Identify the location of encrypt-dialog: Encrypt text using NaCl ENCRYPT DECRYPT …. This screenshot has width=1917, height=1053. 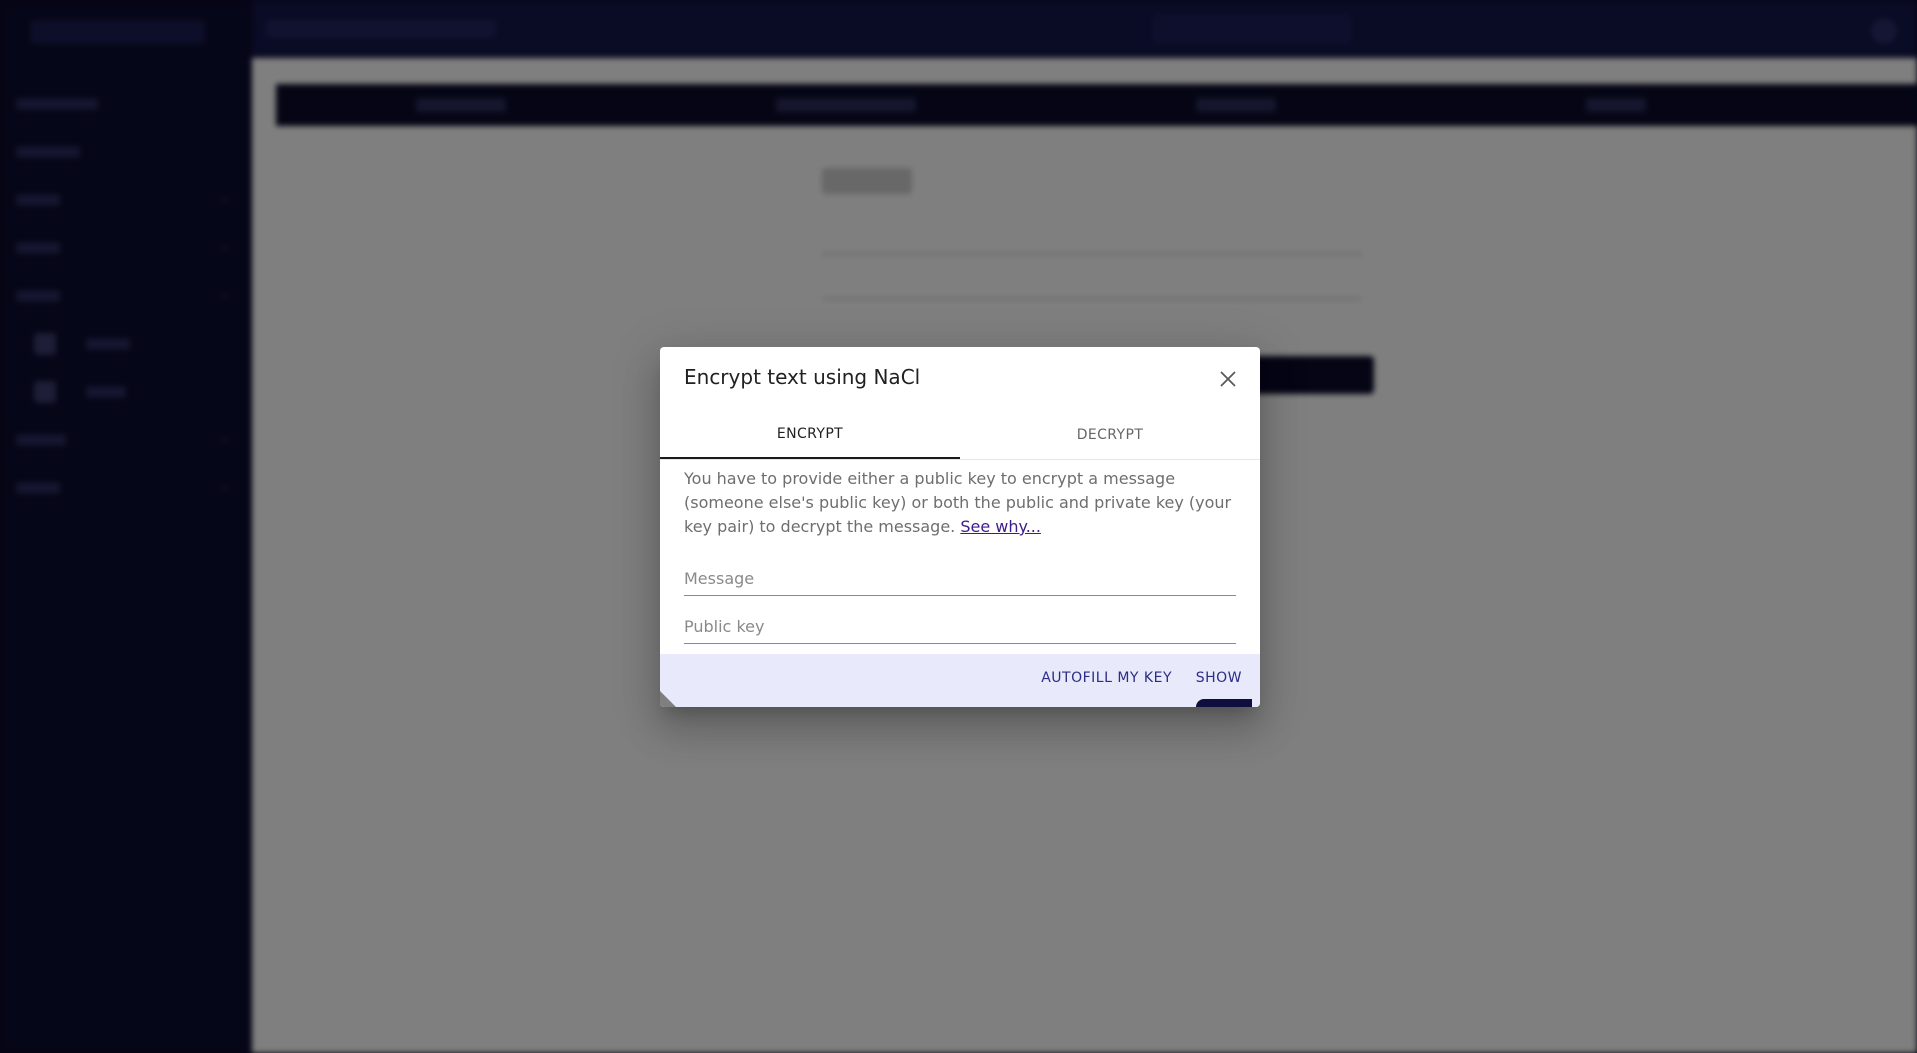
(960, 527).